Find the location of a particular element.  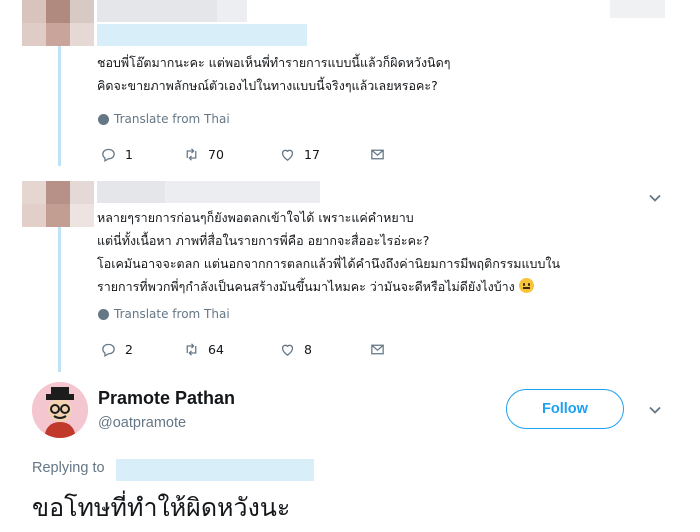

reply-count-2: 2 is located at coordinates (129, 349).